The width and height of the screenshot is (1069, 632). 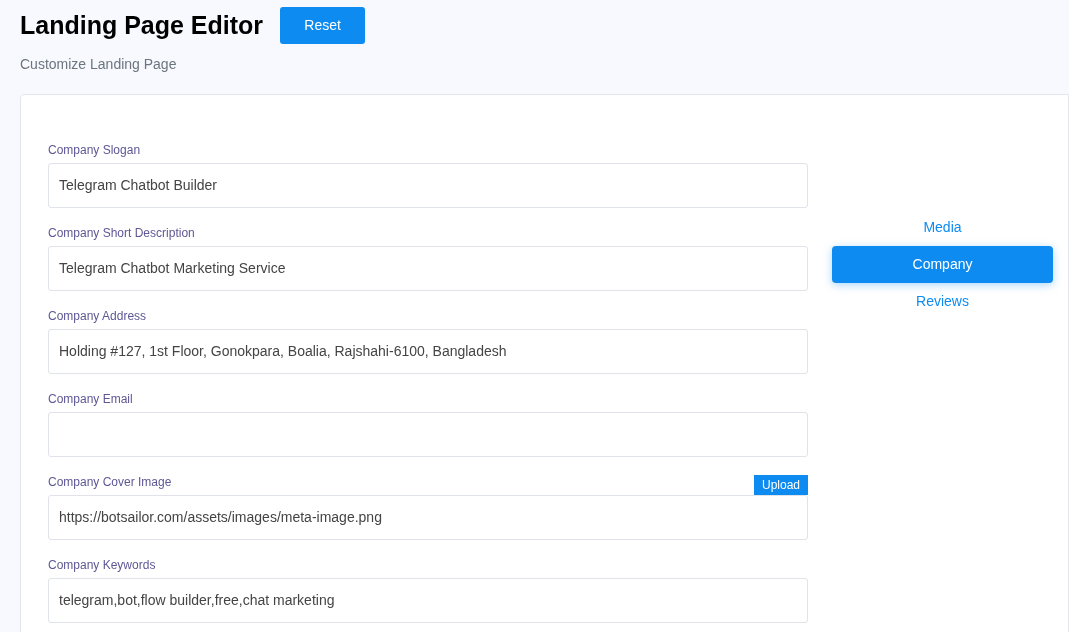 I want to click on page-title: Landing Page Editor, so click(x=142, y=25).